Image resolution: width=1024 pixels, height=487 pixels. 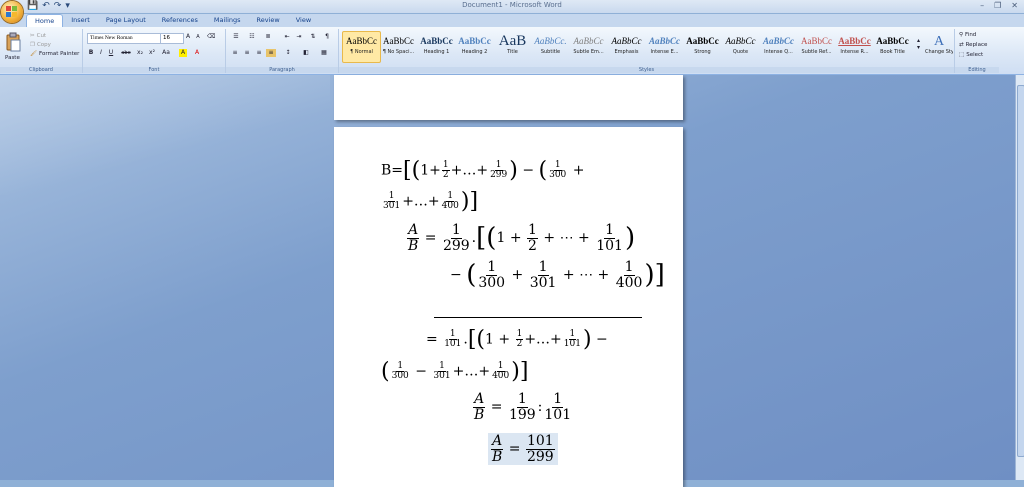 I want to click on denominator: 101, so click(x=453, y=344).